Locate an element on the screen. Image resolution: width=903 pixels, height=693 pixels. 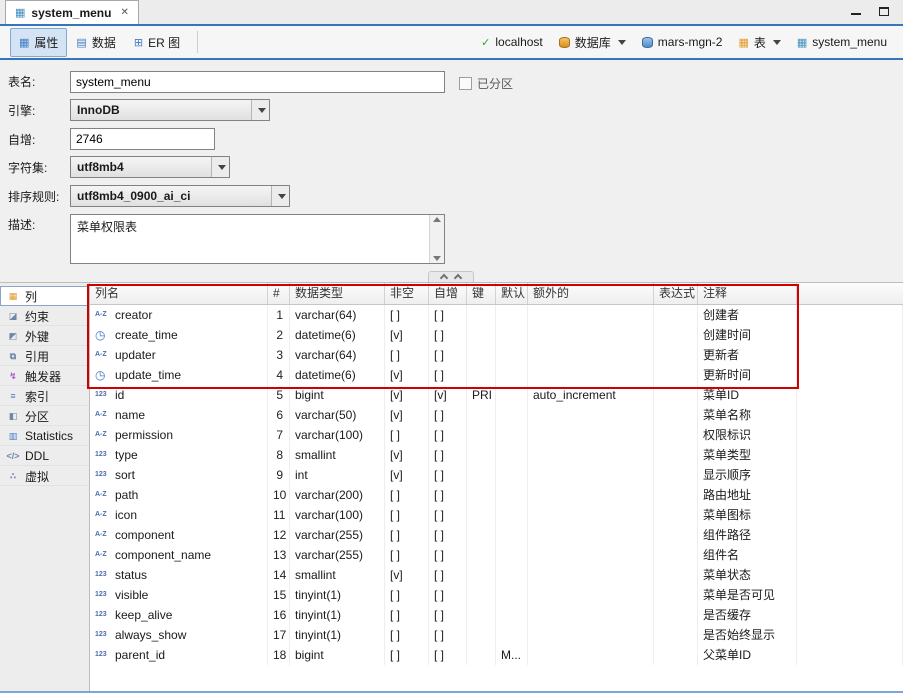
string-icon: A-Z is located at coordinates (101, 414).